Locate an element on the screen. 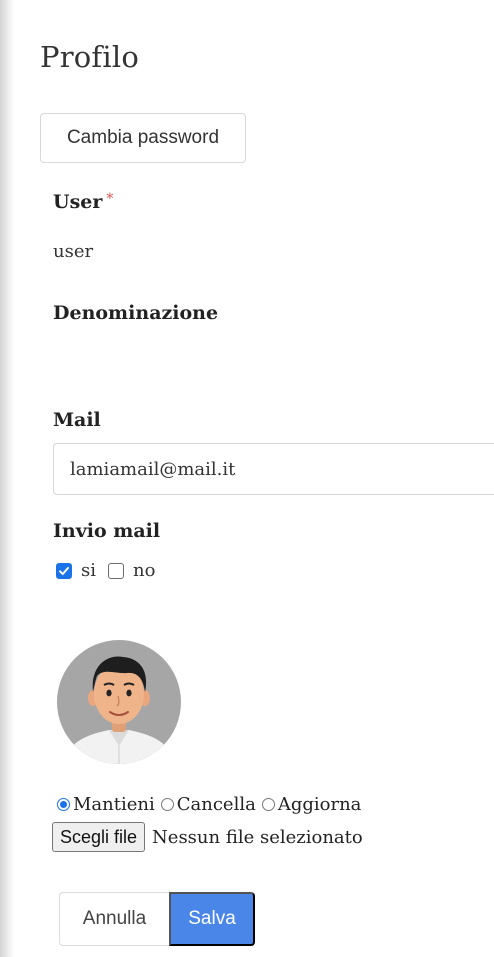 The image size is (494, 957). checkbox-no is located at coordinates (116, 570).